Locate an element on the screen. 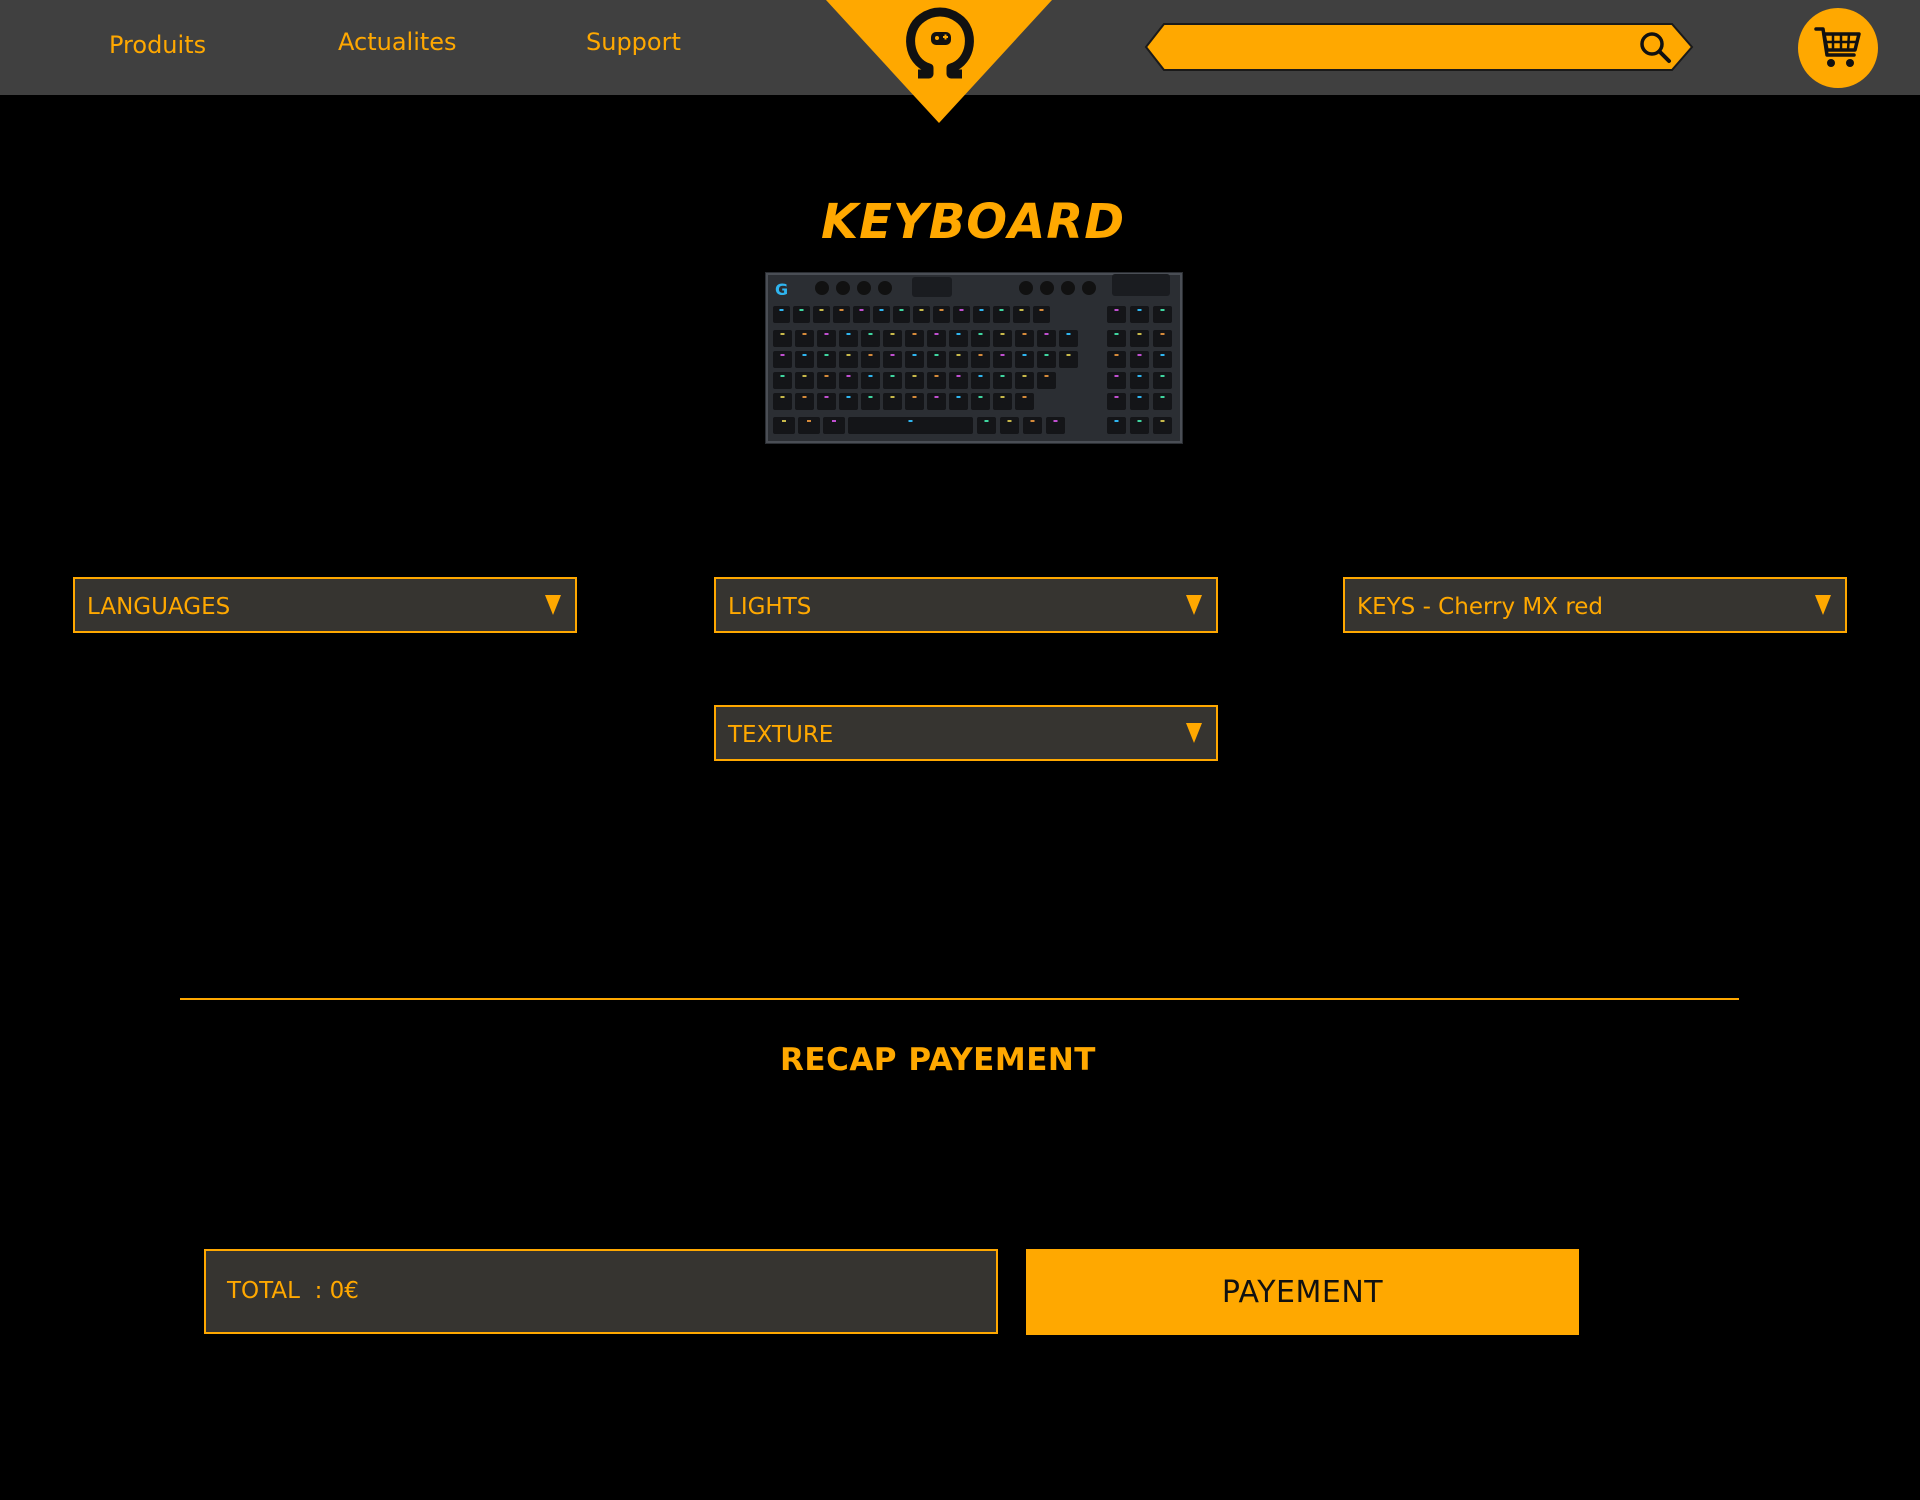 Image resolution: width=1920 pixels, height=1500 pixels. lights-select-label: LIGHTS is located at coordinates (770, 607).